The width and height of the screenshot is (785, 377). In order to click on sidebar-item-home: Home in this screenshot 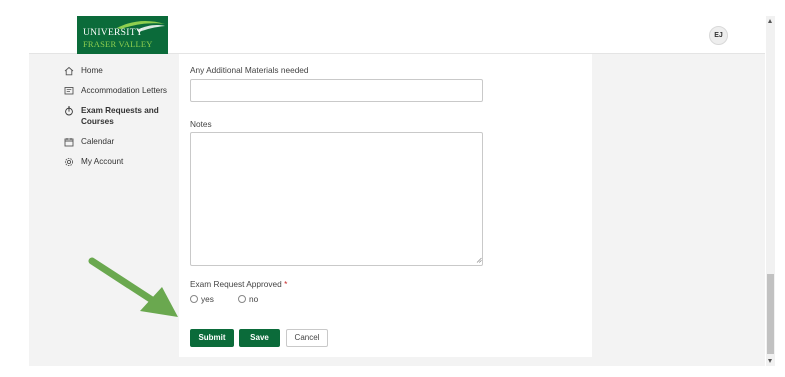, I will do `click(119, 70)`.